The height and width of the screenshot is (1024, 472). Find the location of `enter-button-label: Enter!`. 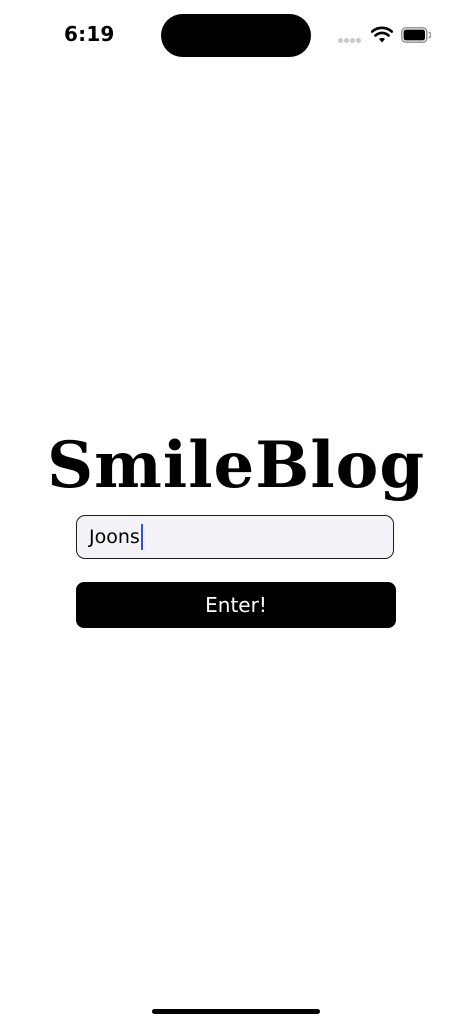

enter-button-label: Enter! is located at coordinates (236, 605).